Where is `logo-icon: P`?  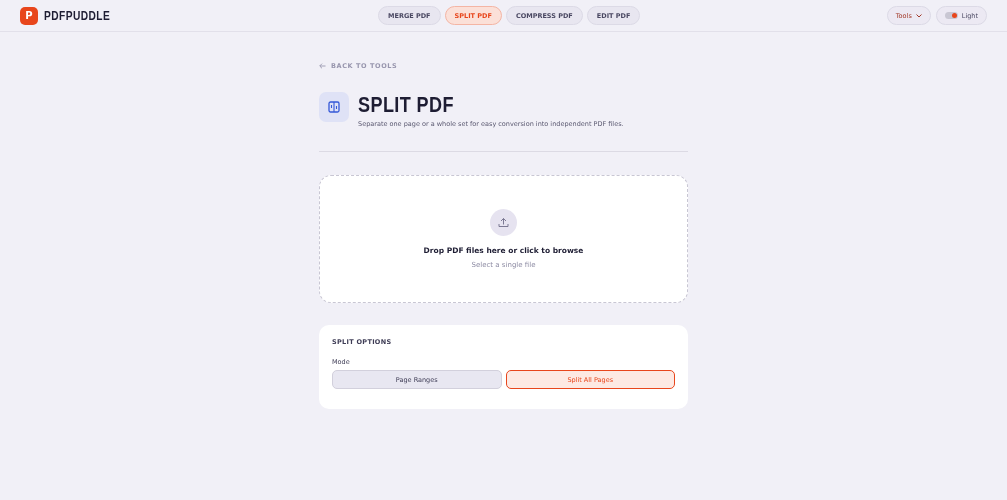
logo-icon: P is located at coordinates (29, 15).